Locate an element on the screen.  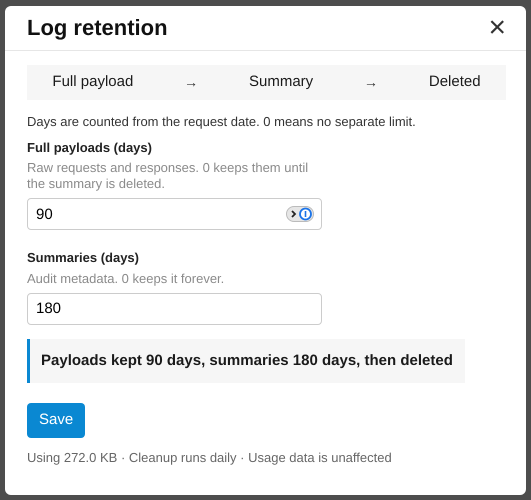
help-text: Raw requests and responses. 0 keeps them until the summary is deleted. is located at coordinates (168, 176).